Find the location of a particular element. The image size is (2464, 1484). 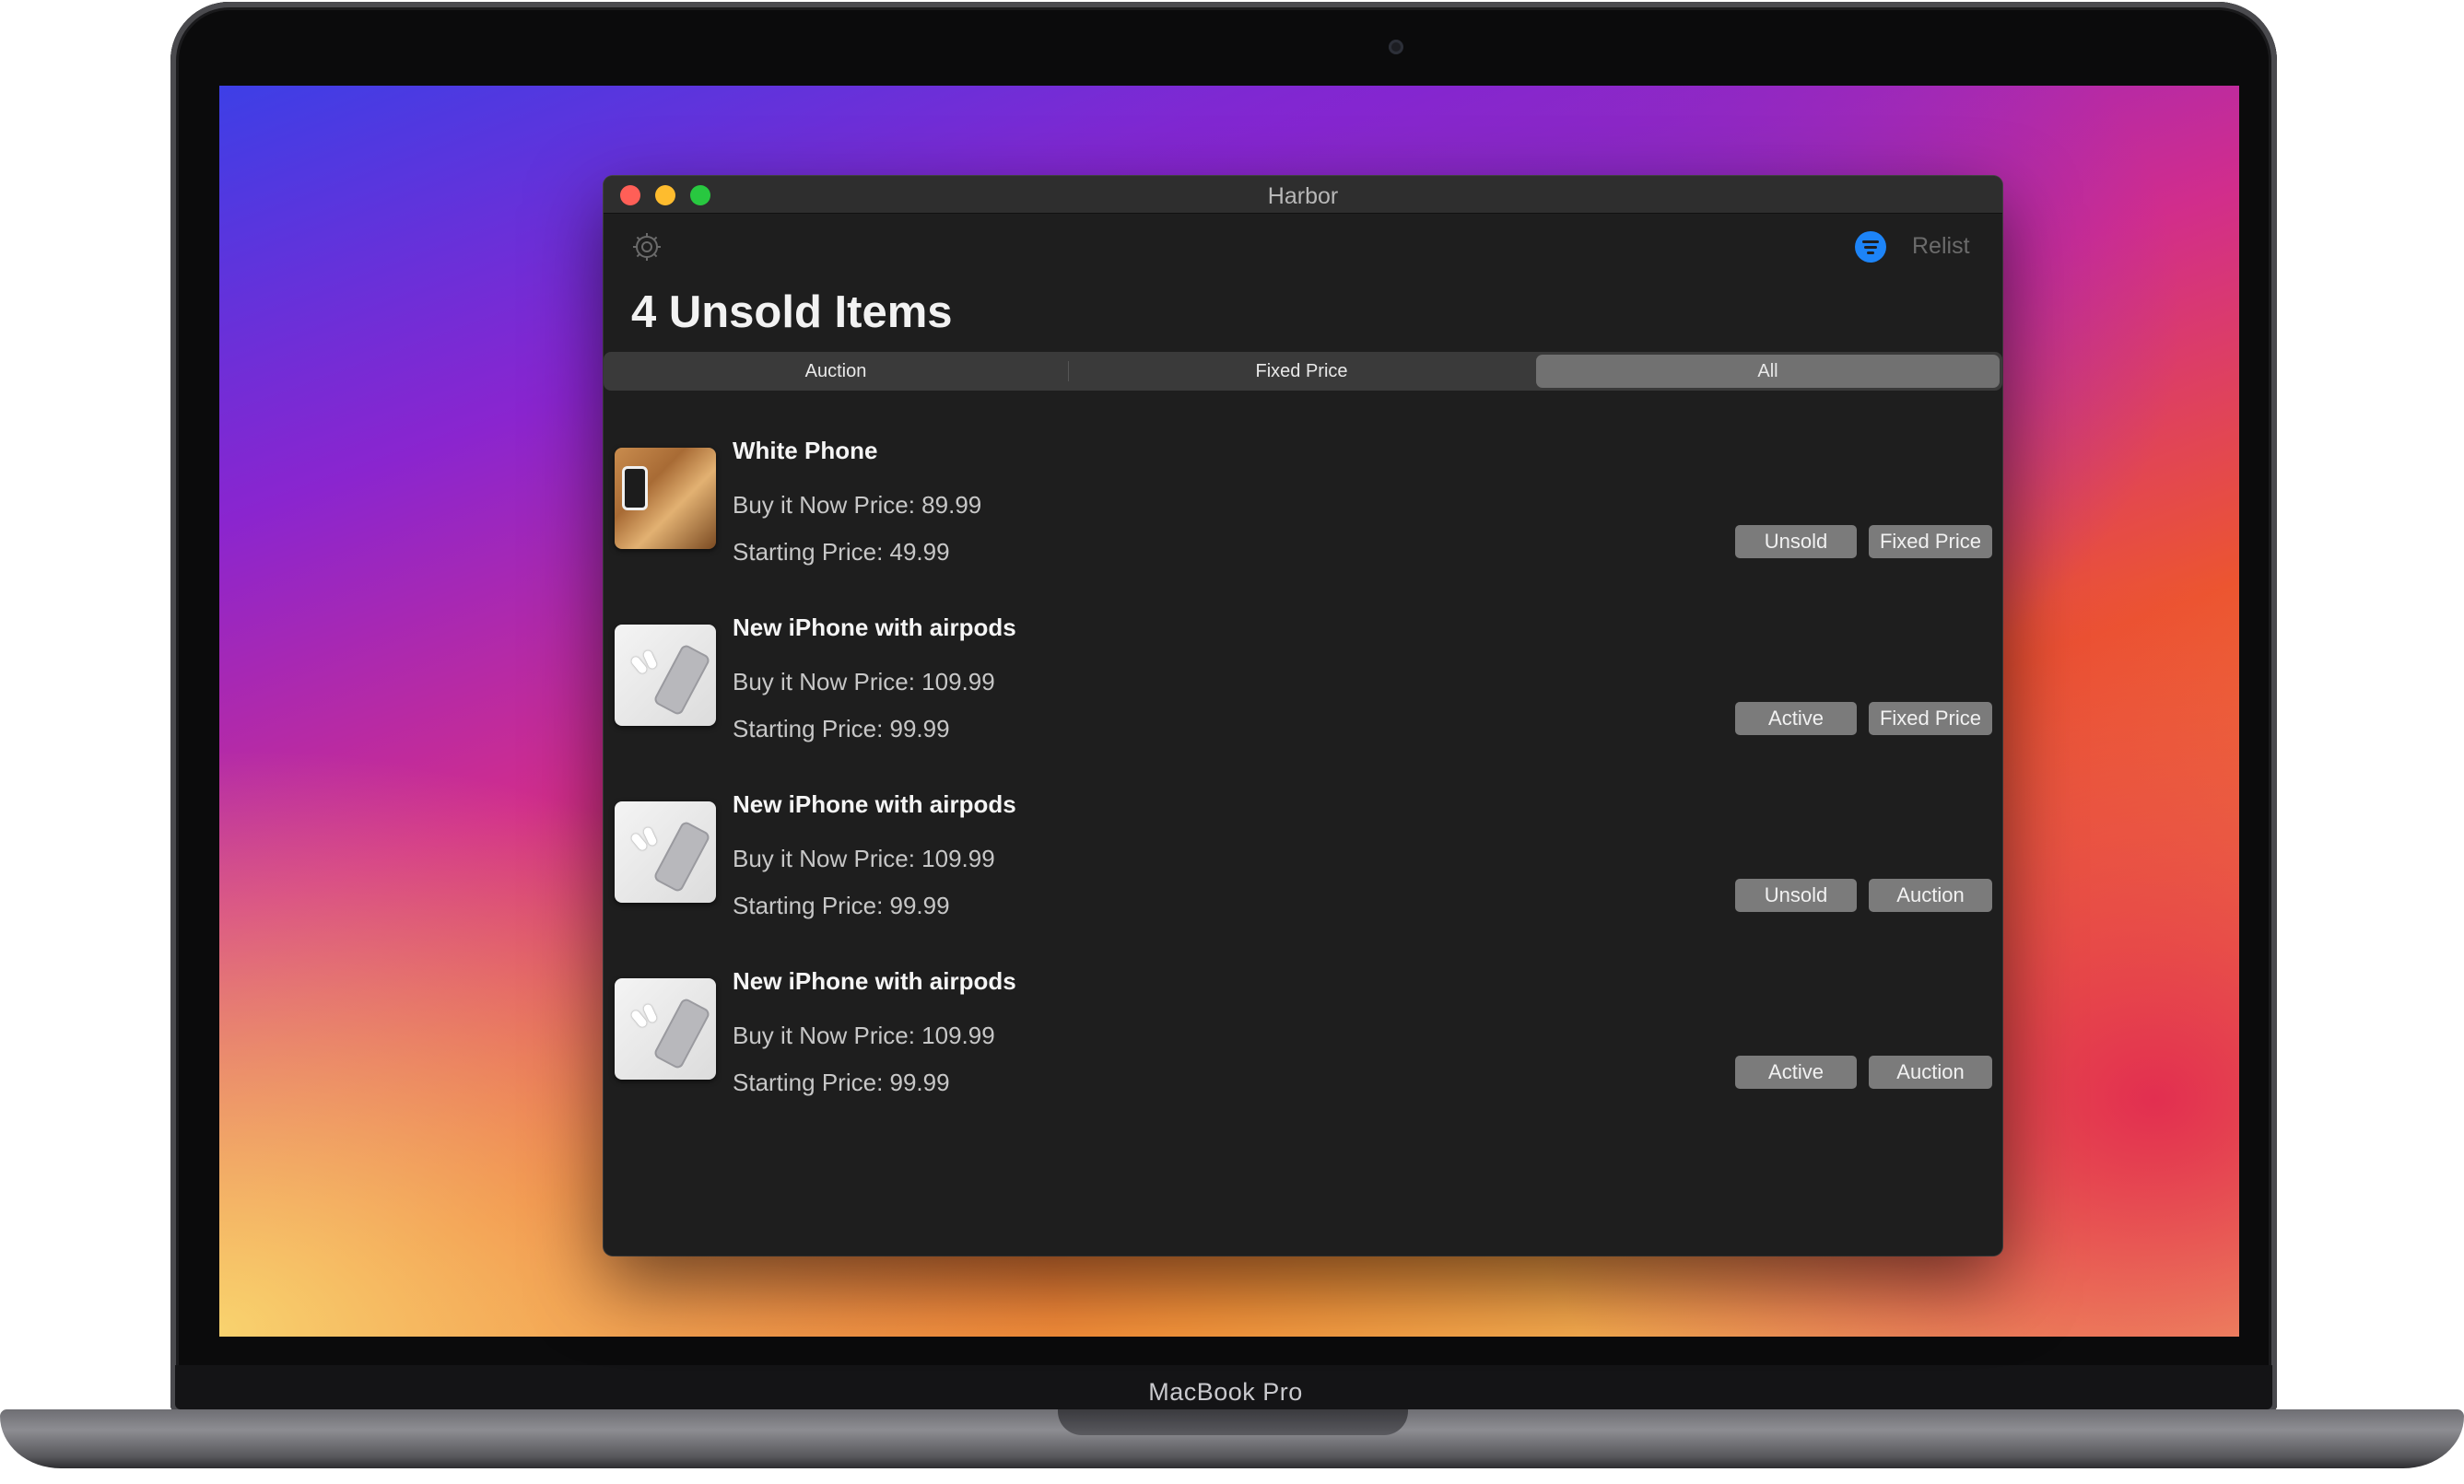

segment-fixed-price: Fixed Price is located at coordinates (1301, 371).